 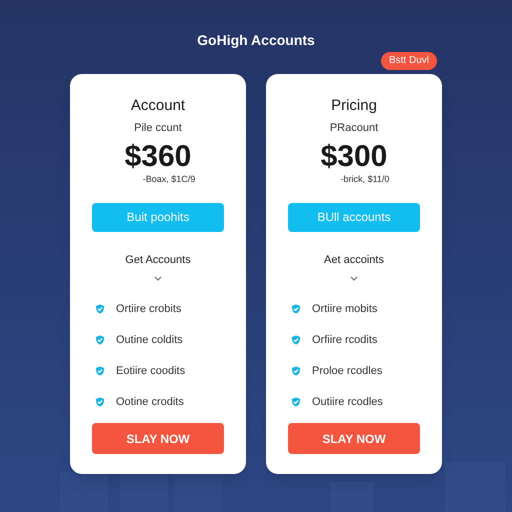 What do you see at coordinates (408, 61) in the screenshot?
I see `badge: Bstt Duvl` at bounding box center [408, 61].